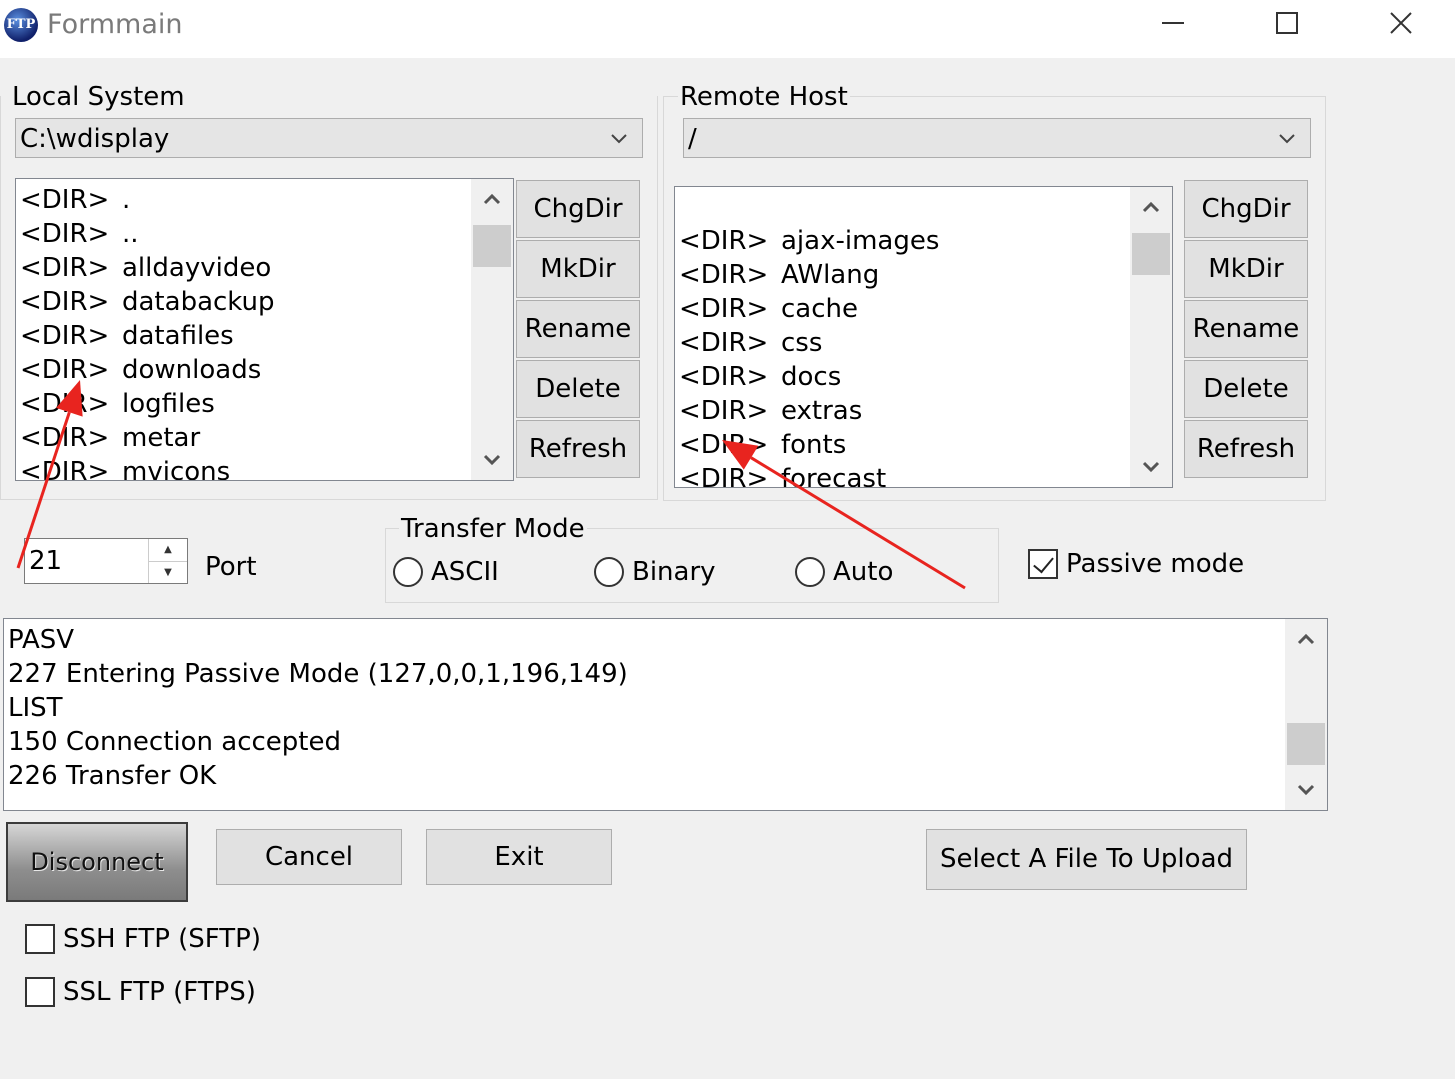 This screenshot has height=1079, width=1455. I want to click on list-item: <DIR> databackup, so click(244, 302).